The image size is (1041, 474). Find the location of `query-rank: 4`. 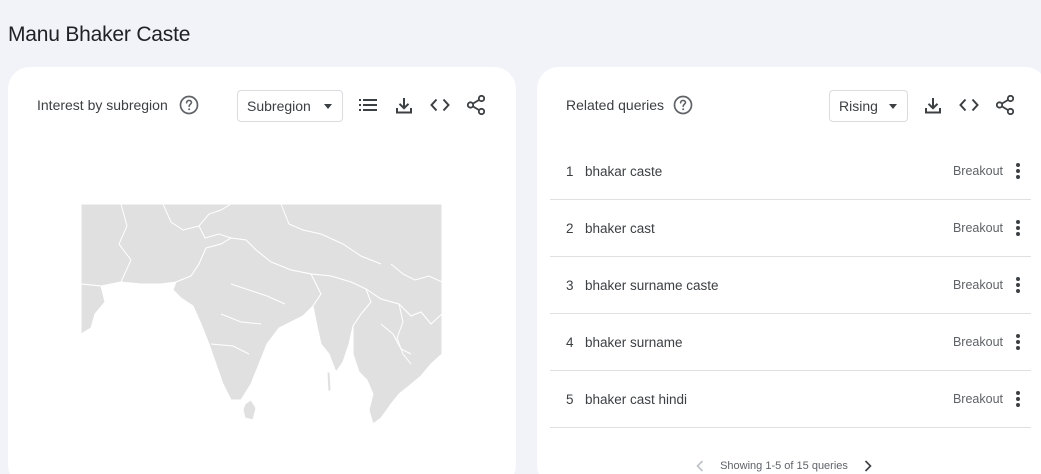

query-rank: 4 is located at coordinates (570, 342).